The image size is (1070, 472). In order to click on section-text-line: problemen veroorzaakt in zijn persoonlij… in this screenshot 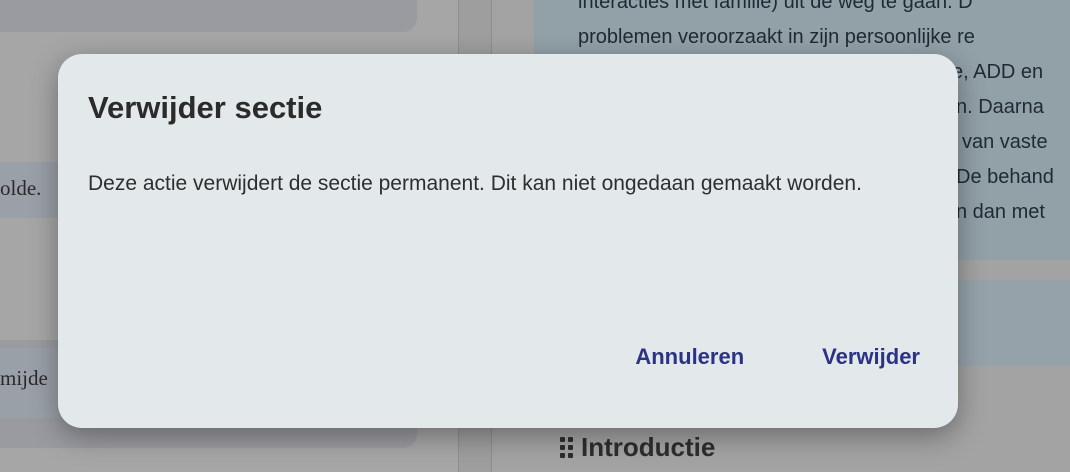, I will do `click(776, 37)`.